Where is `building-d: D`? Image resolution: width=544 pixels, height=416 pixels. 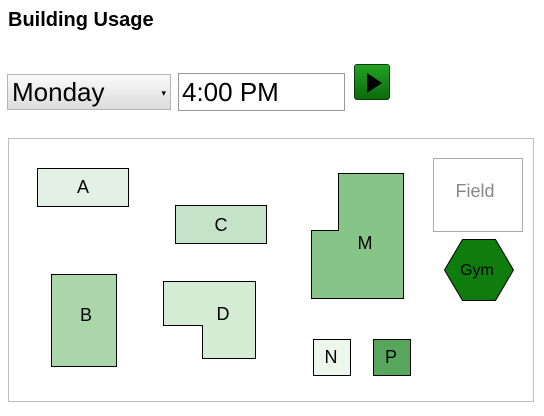 building-d: D is located at coordinates (209, 320).